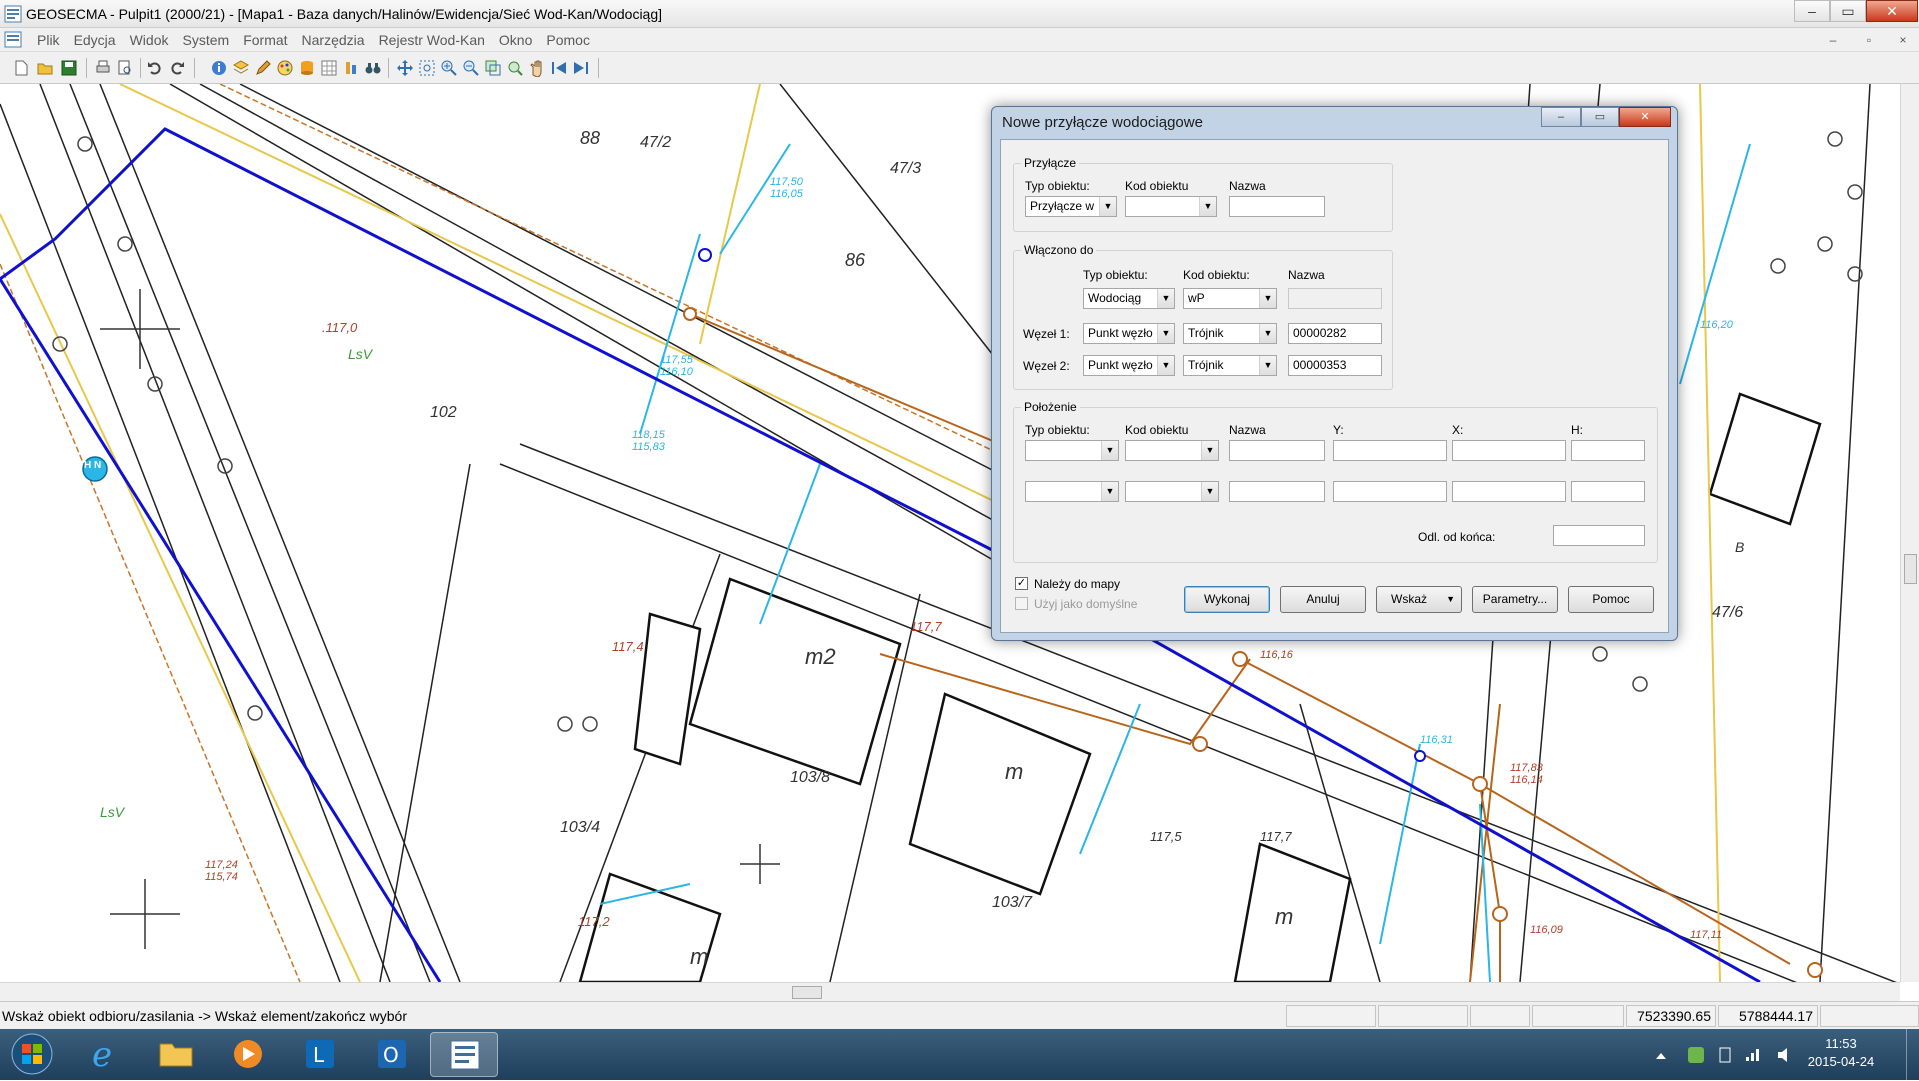  Describe the element at coordinates (307, 68) in the screenshot. I see `database-icon` at that location.